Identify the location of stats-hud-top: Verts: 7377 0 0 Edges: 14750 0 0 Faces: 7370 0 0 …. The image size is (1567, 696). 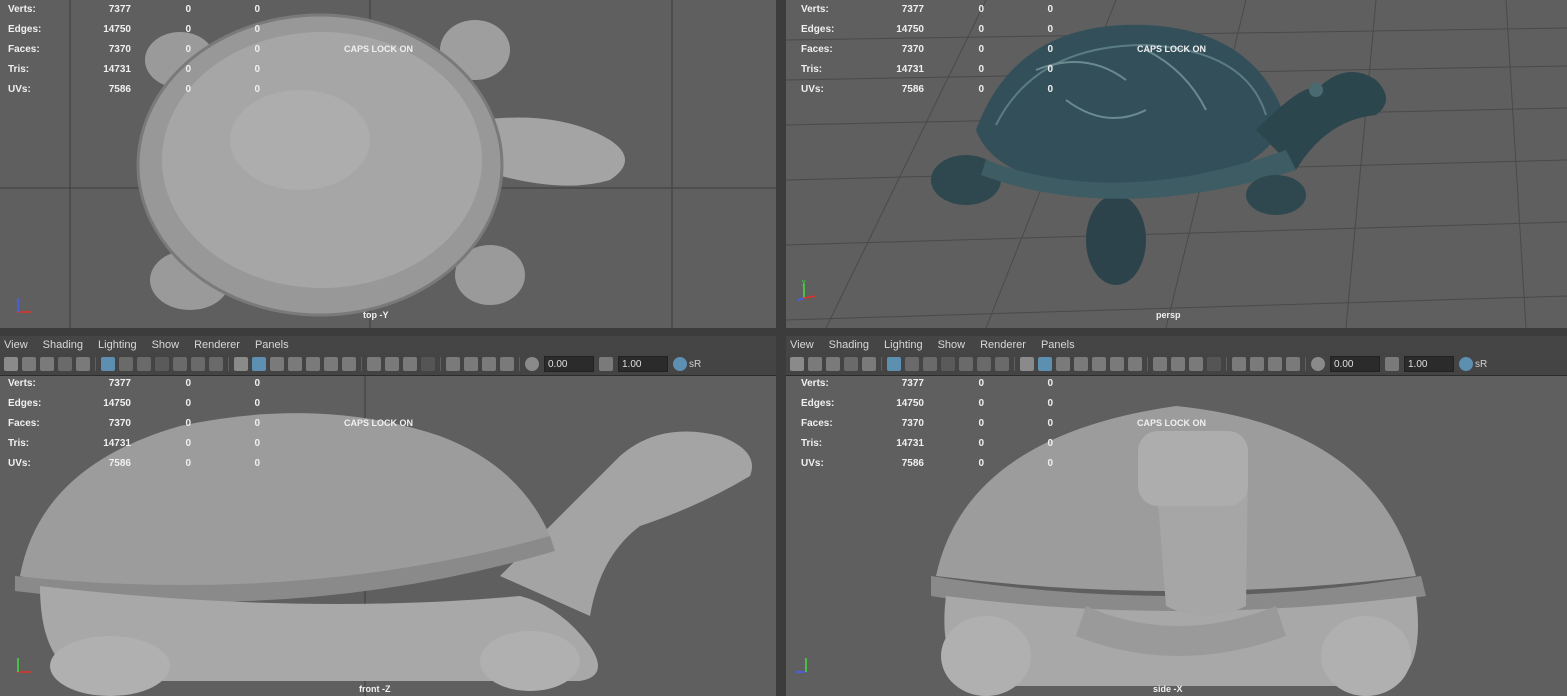
(134, 49).